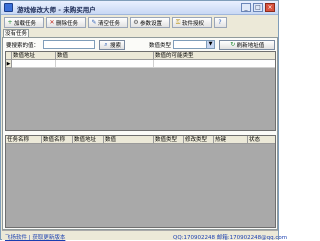 This screenshot has width=320, height=241. Describe the element at coordinates (231, 140) in the screenshot. I see `col-hotkey: 热键` at that location.